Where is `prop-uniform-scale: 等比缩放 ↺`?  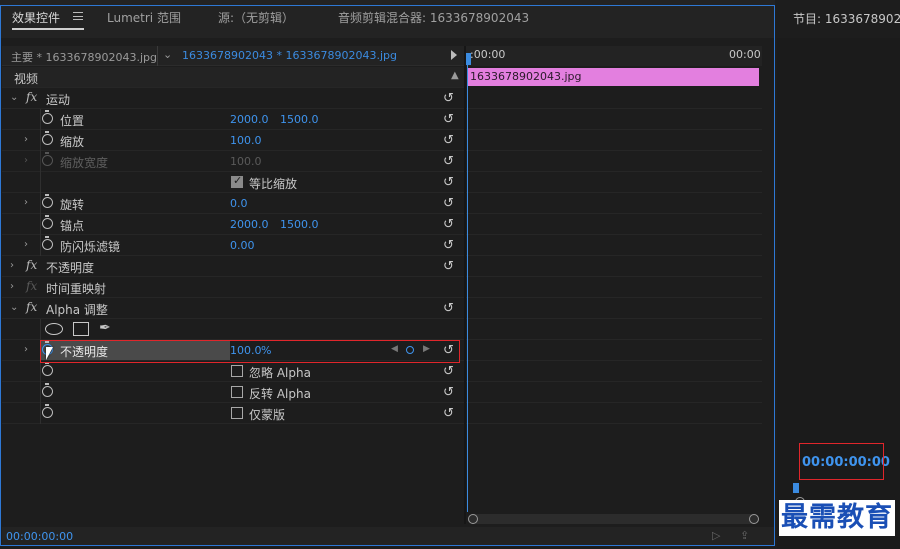 prop-uniform-scale: 等比缩放 ↺ is located at coordinates (233, 182).